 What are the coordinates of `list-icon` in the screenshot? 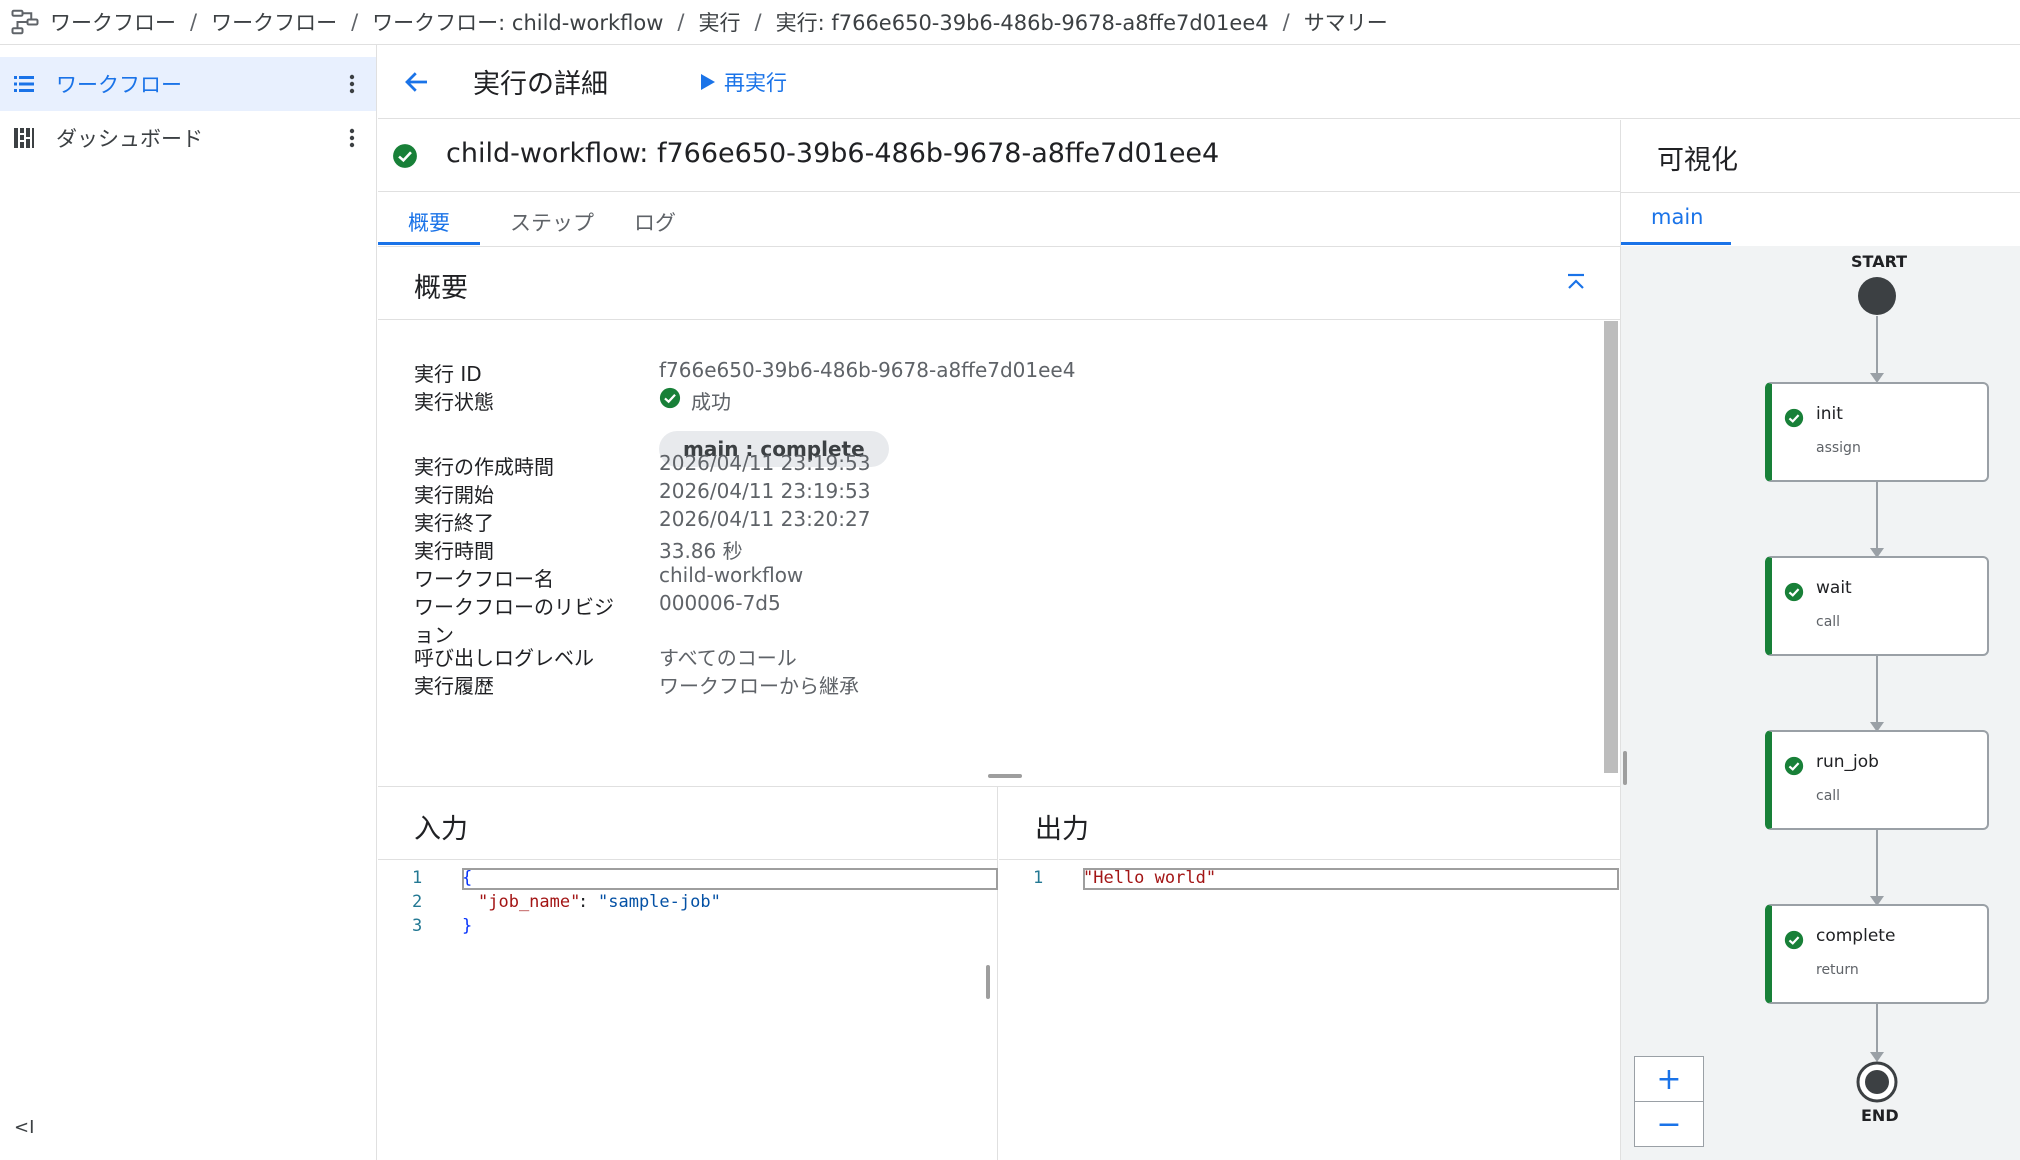 It's located at (24, 84).